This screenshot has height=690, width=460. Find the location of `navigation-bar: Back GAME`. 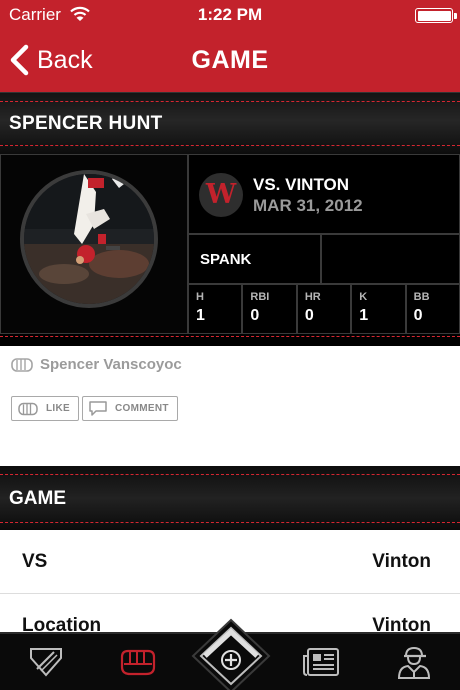

navigation-bar: Back GAME is located at coordinates (230, 61).